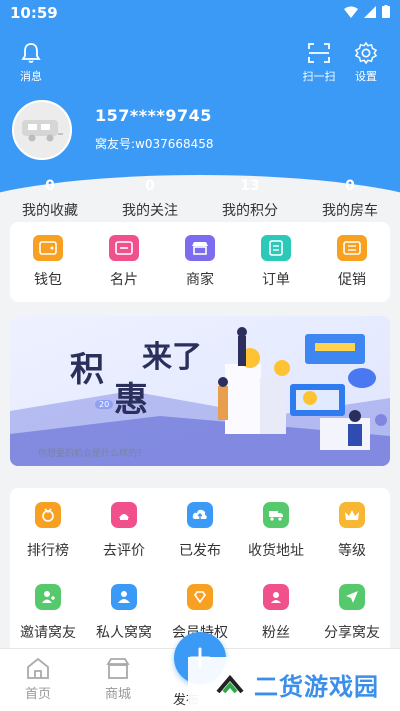  I want to click on share-button: 分享窝友, so click(352, 613).